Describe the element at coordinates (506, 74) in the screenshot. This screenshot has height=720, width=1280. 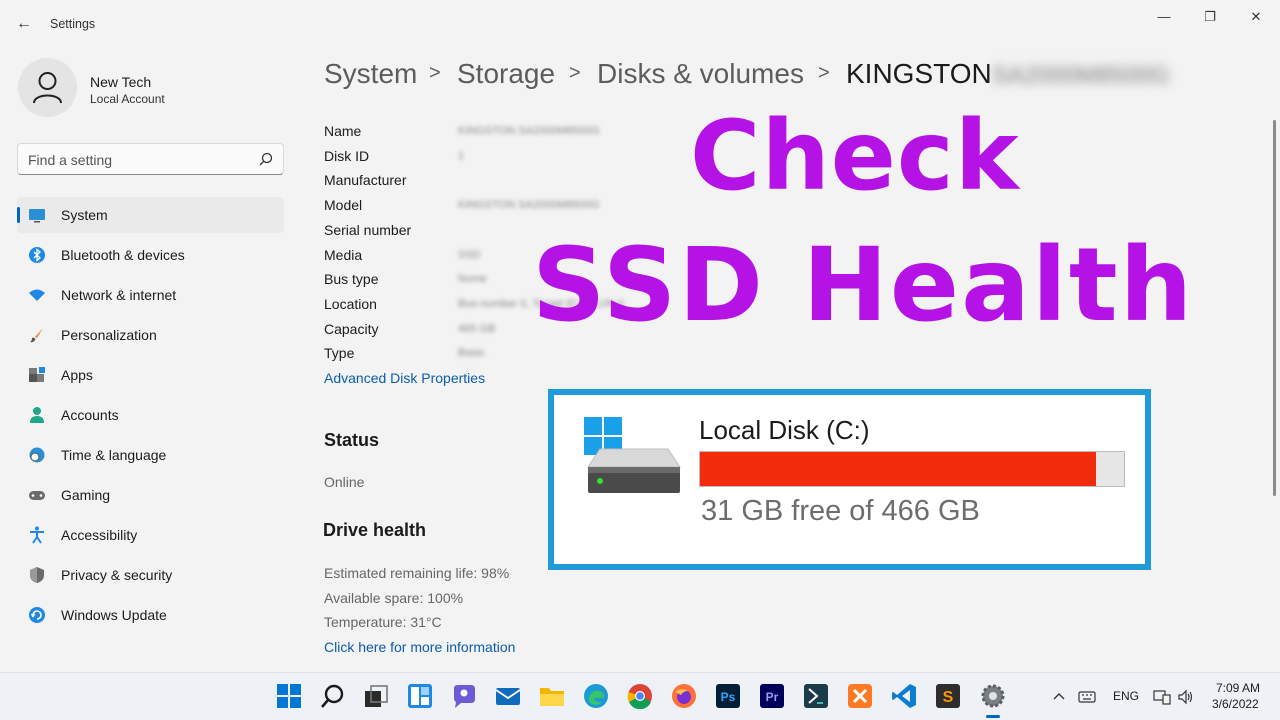
I see `breadcrumb-storage: Storage` at that location.